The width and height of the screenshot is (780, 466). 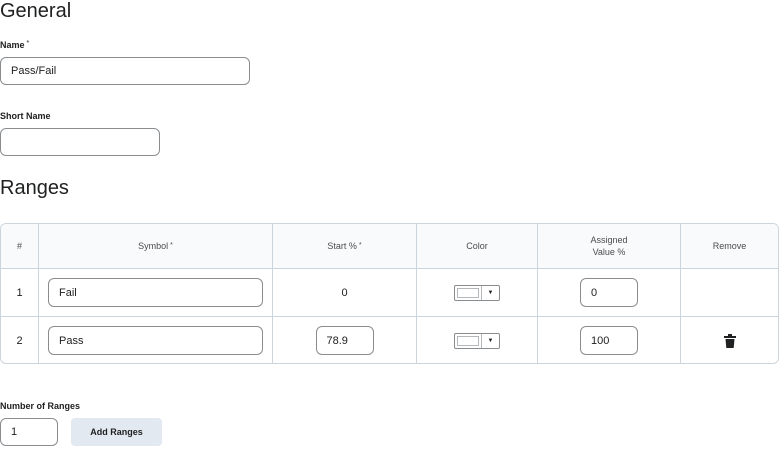 What do you see at coordinates (15, 45) in the screenshot?
I see `name-label: Name *` at bounding box center [15, 45].